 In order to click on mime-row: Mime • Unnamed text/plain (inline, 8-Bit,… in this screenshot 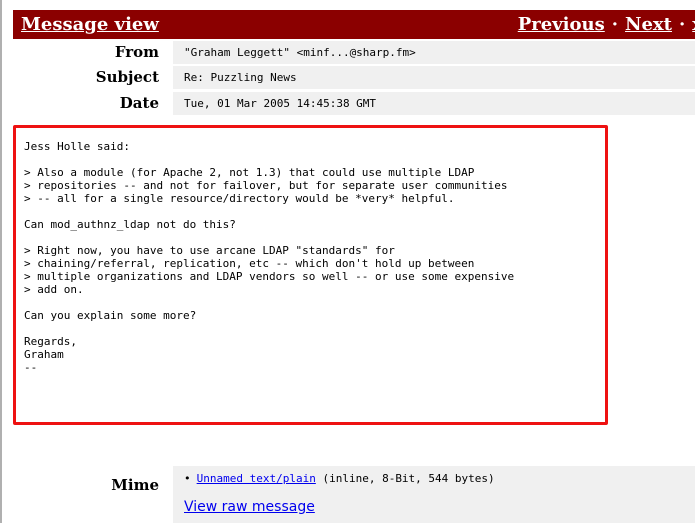, I will do `click(354, 494)`.